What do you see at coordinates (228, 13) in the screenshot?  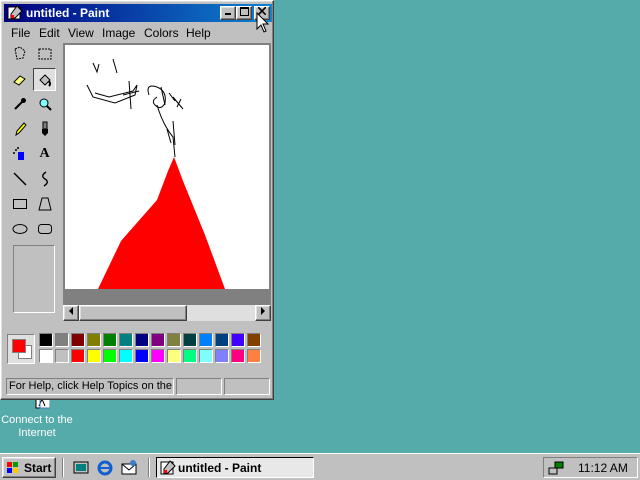 I see `minimize-button` at bounding box center [228, 13].